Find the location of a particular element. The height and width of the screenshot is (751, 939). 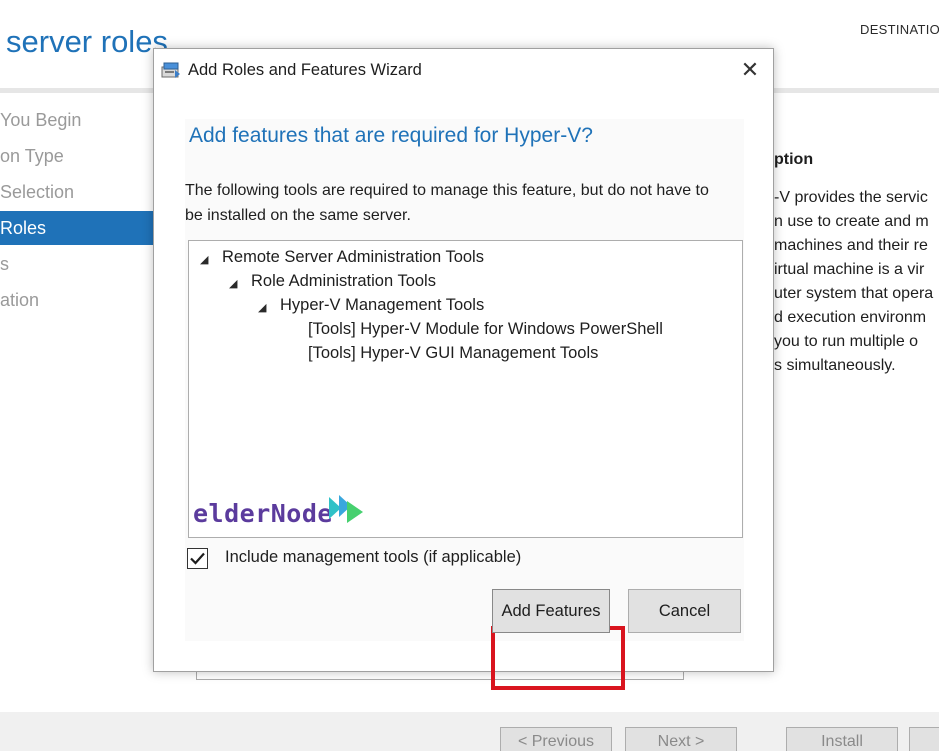

add-features-button: Add Features is located at coordinates (551, 611).